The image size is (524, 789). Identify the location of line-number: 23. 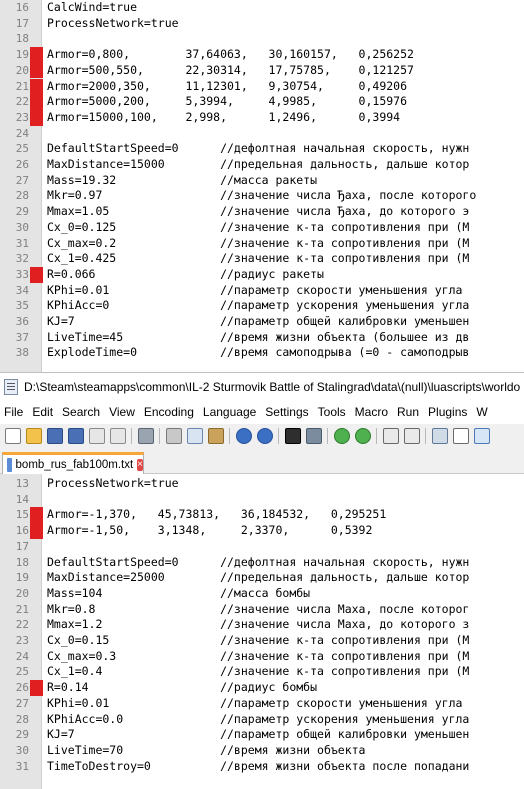
(22, 117).